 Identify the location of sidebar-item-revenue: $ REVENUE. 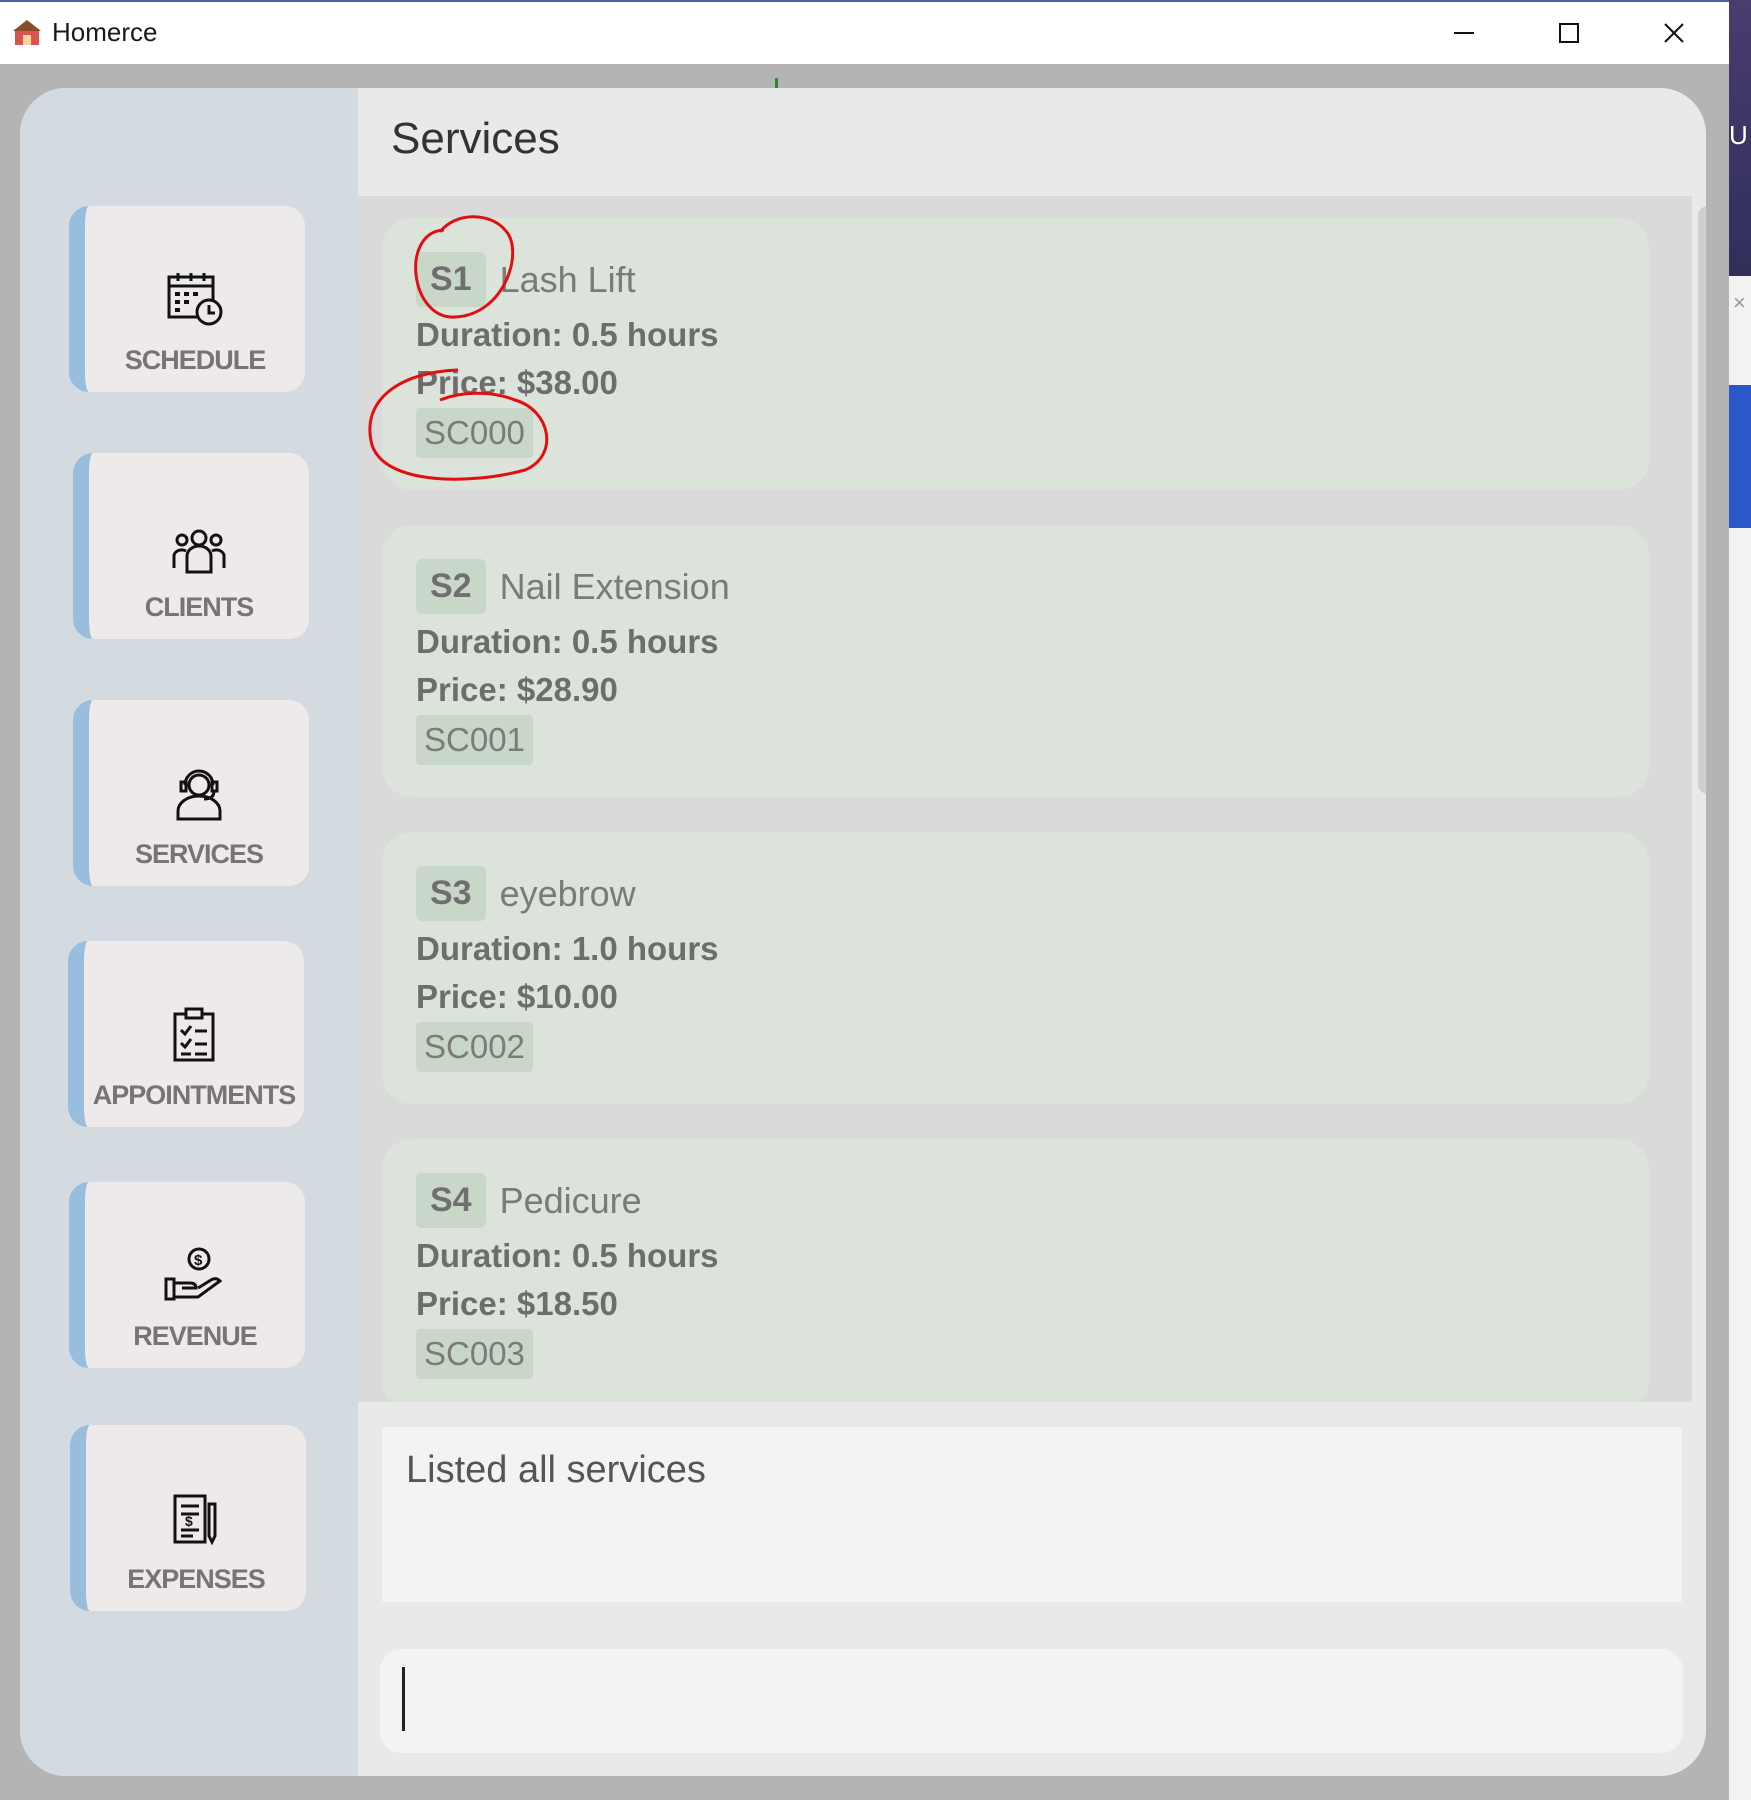
(187, 1275).